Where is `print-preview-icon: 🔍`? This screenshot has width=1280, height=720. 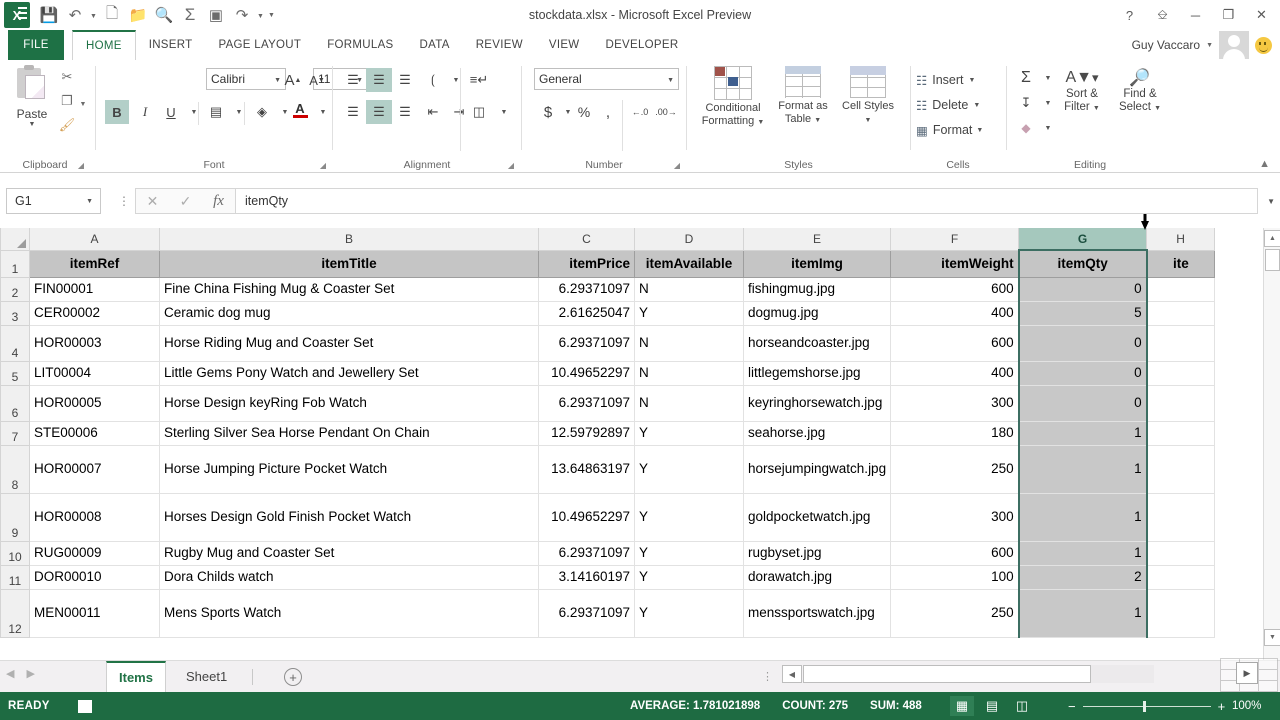 print-preview-icon: 🔍 is located at coordinates (164, 15).